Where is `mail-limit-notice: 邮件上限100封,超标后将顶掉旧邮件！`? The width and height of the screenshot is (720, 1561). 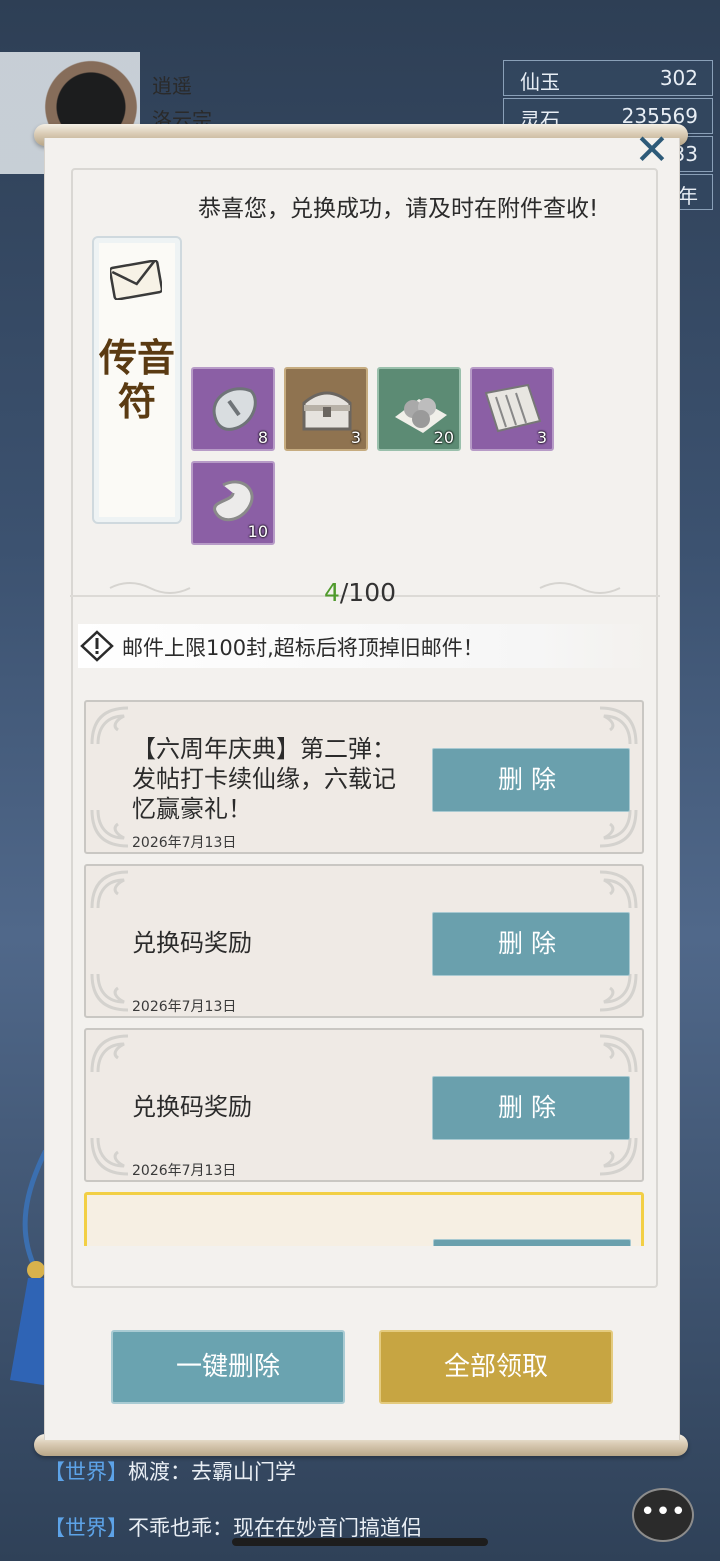
mail-limit-notice: 邮件上限100封,超标后将顶掉旧邮件！ is located at coordinates (364, 646).